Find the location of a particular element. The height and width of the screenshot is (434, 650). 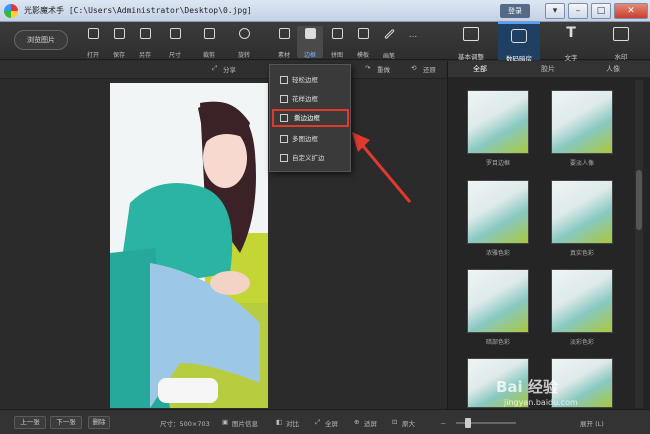

easy-border-icon is located at coordinates (284, 80).